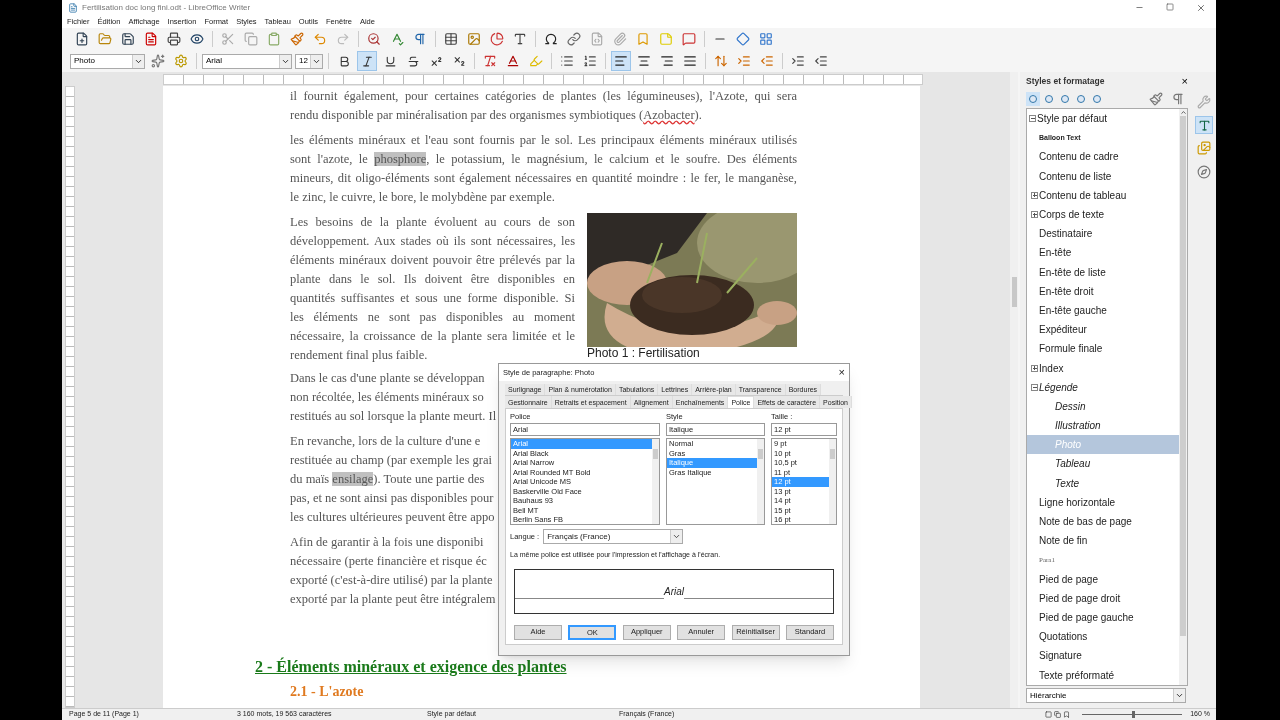 Image resolution: width=1280 pixels, height=720 pixels. What do you see at coordinates (513, 61) in the screenshot?
I see `font-color-glyph-icon` at bounding box center [513, 61].